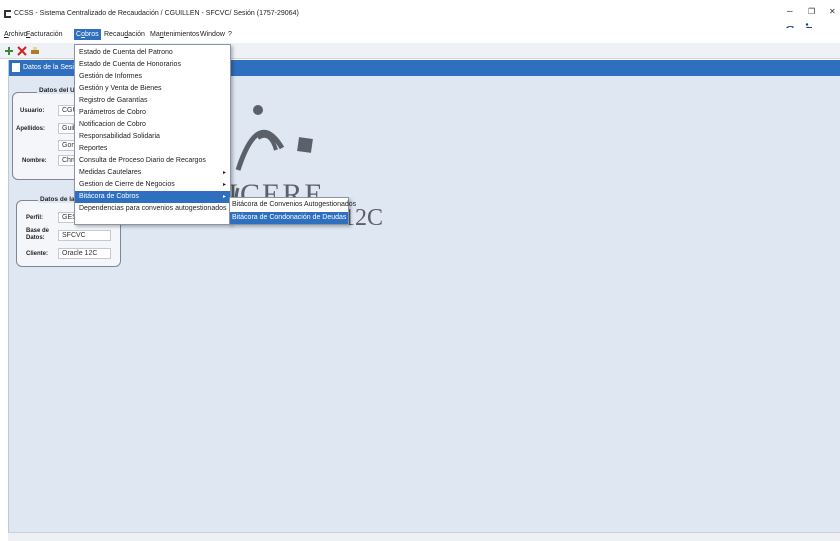  I want to click on minimize-button: –, so click(790, 11).